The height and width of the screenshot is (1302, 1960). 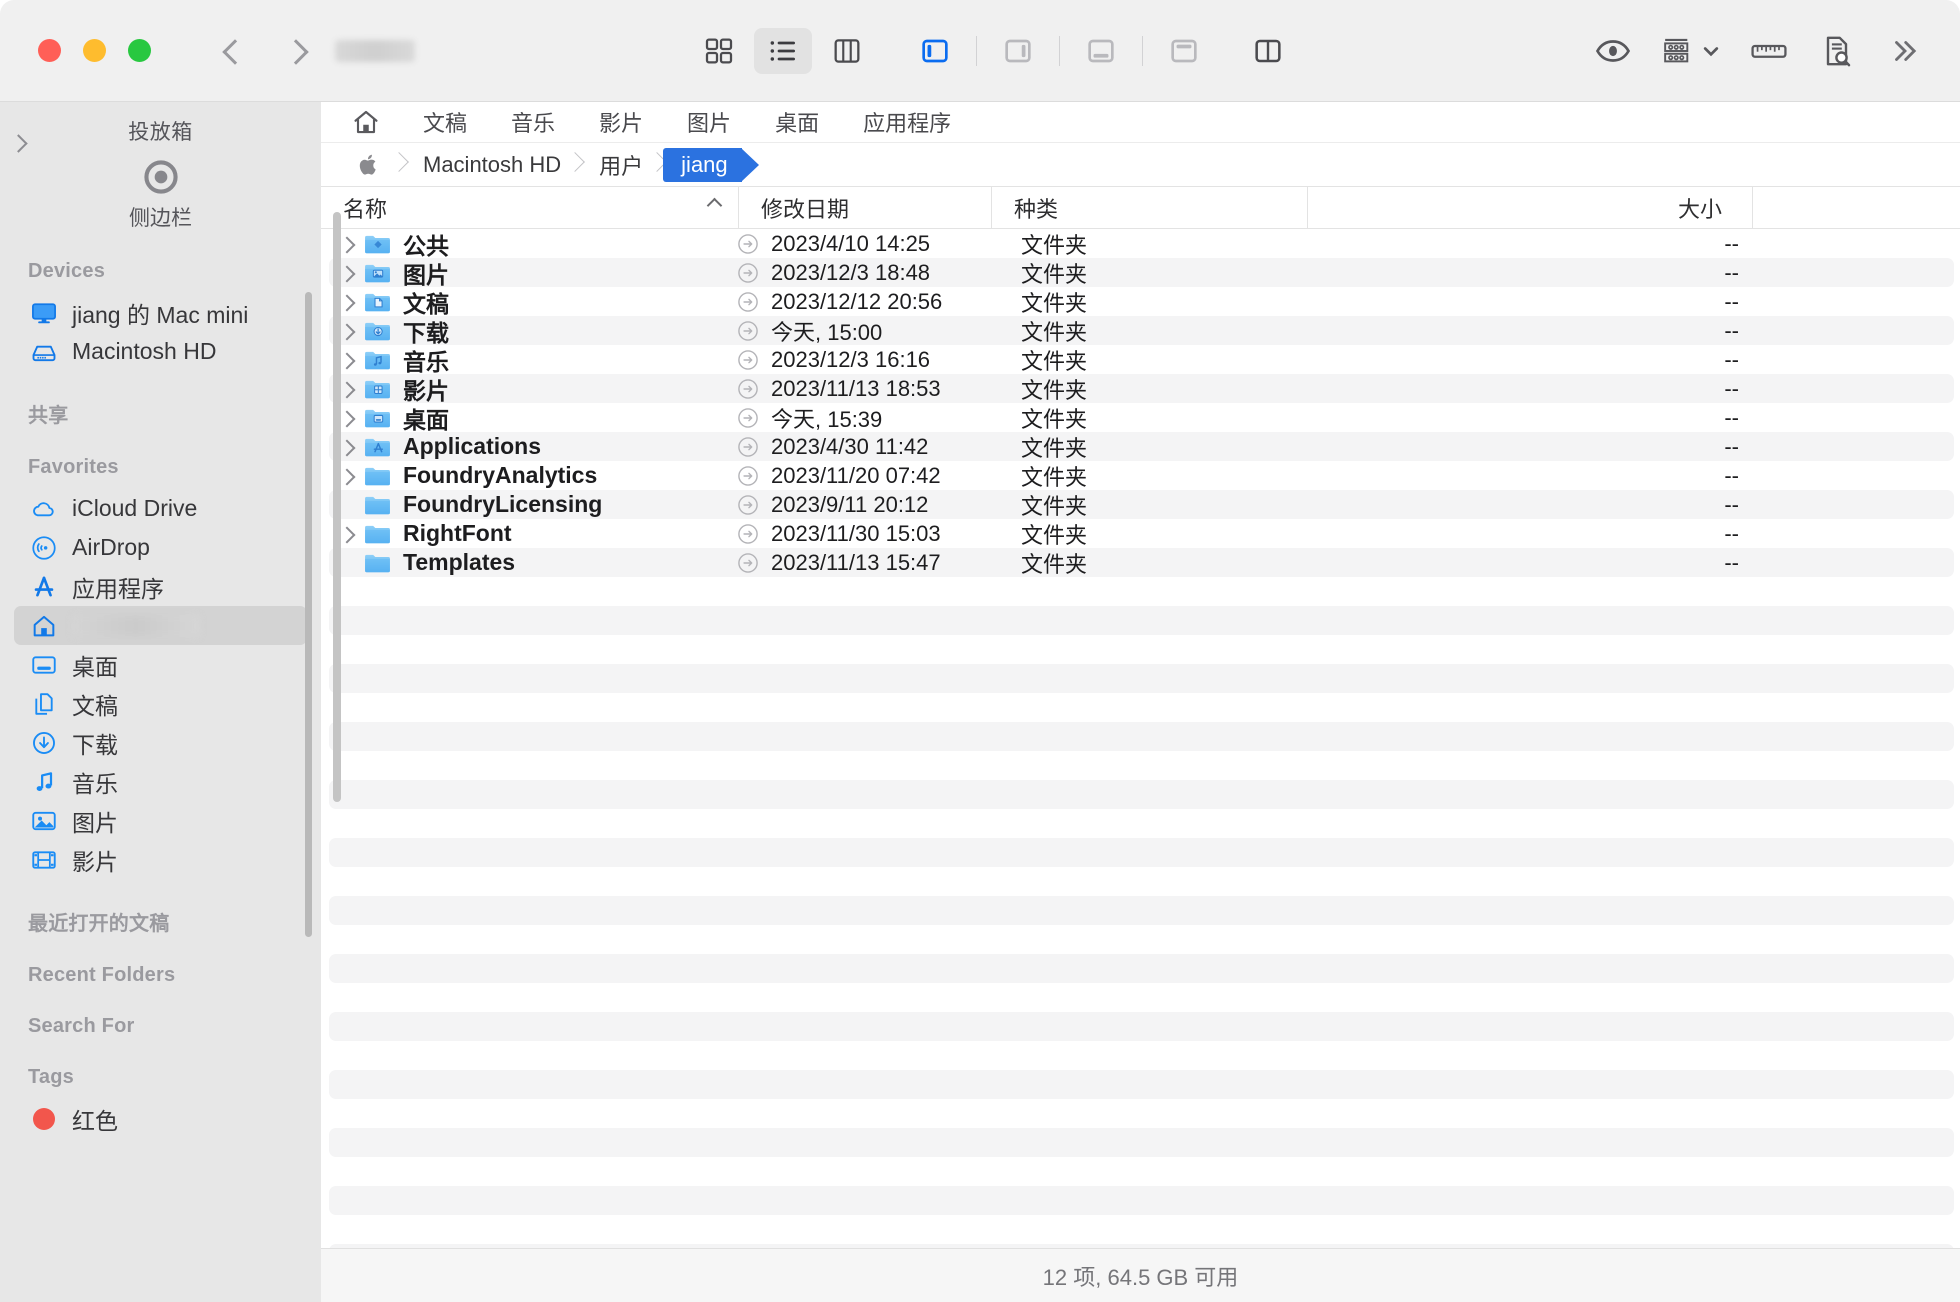 I want to click on sidebar-item-documents: 文稿, so click(x=160, y=703).